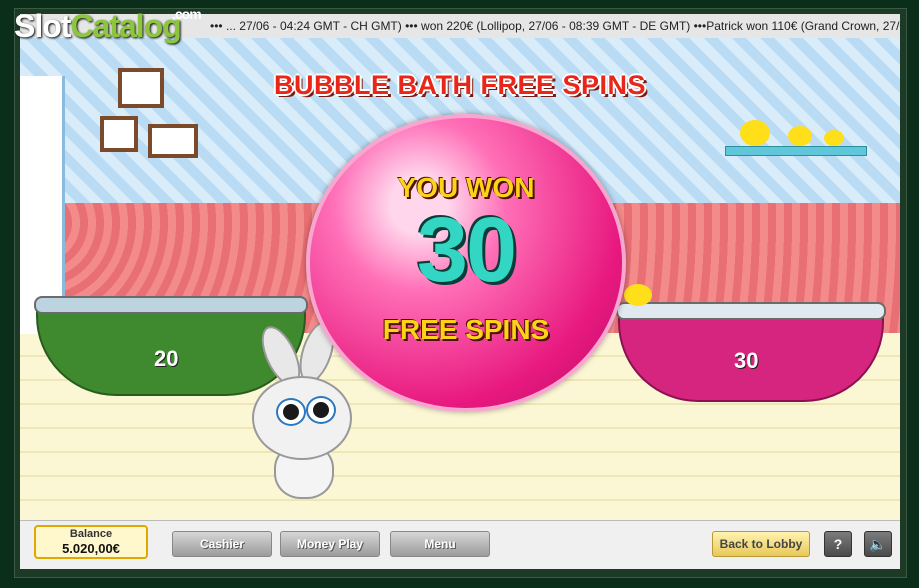 Image resolution: width=919 pixels, height=588 pixels. Describe the element at coordinates (761, 544) in the screenshot. I see `back-to-lobby-button: Back to Lobby` at that location.